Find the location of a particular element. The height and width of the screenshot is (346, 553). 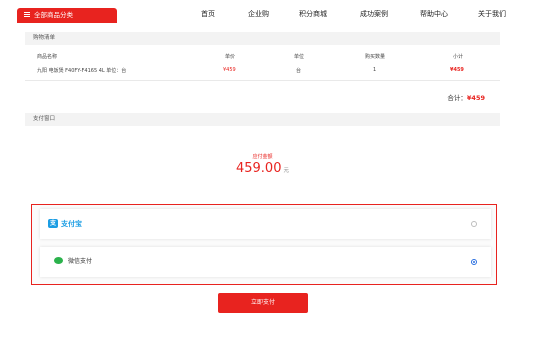

divider is located at coordinates (262, 80).